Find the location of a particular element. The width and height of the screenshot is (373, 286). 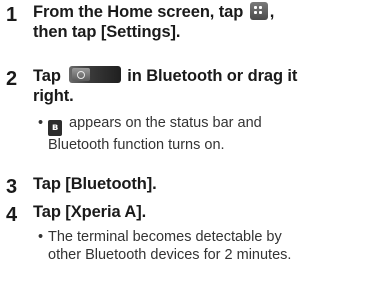

step-title: Tap [Xperia A]. is located at coordinates (90, 212).